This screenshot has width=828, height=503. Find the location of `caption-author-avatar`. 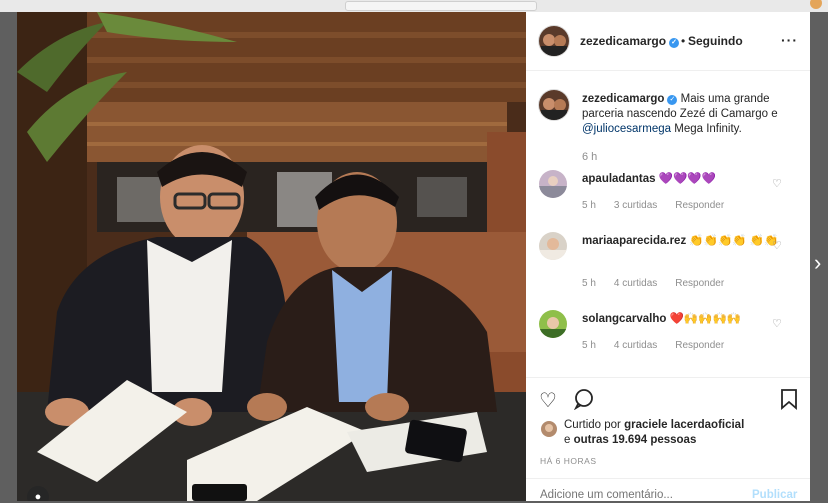

caption-author-avatar is located at coordinates (554, 105).